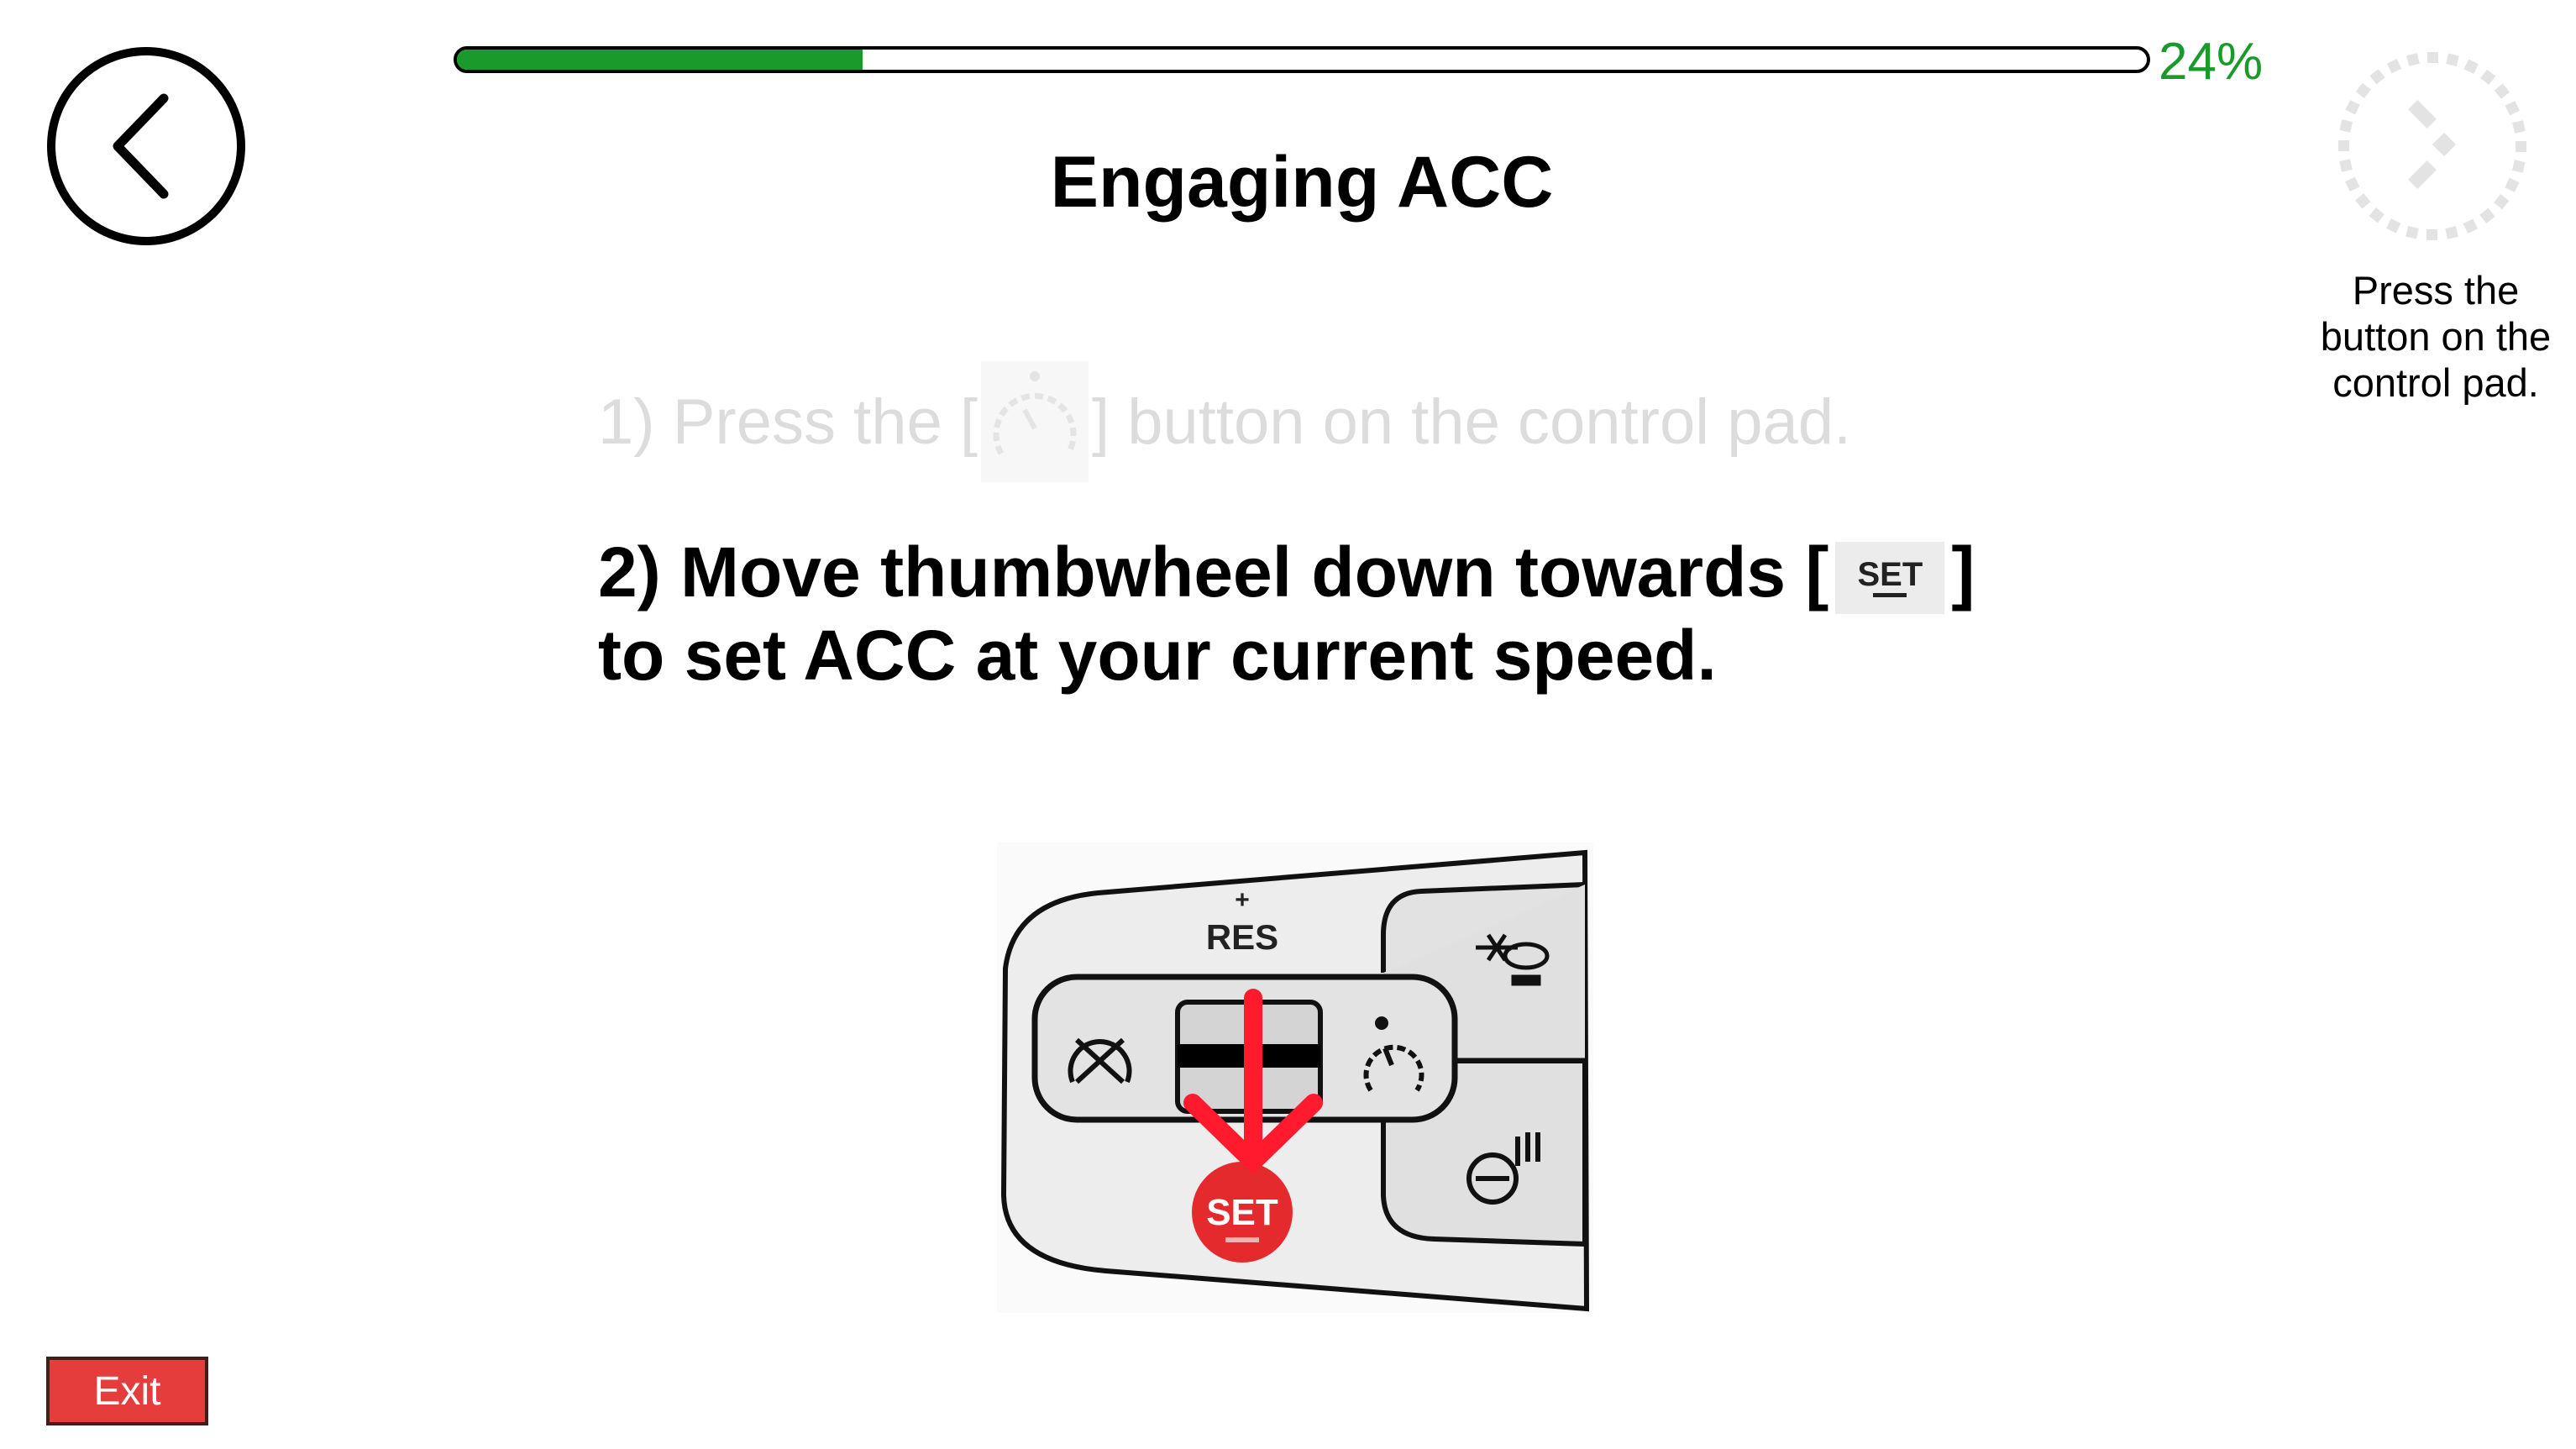  What do you see at coordinates (127, 1391) in the screenshot?
I see `exit-button: Exit` at bounding box center [127, 1391].